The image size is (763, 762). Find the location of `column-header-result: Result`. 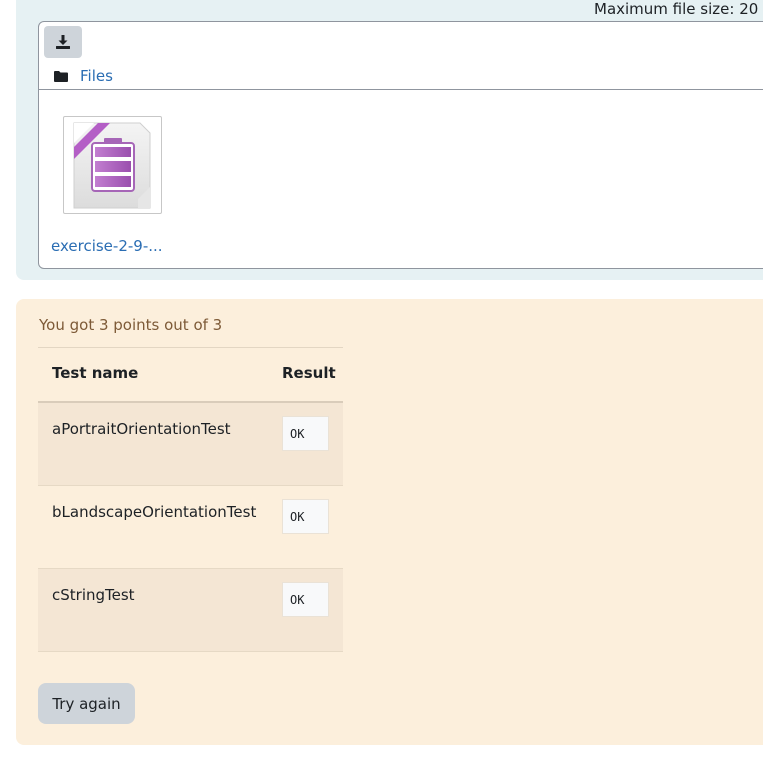

column-header-result: Result is located at coordinates (309, 373).